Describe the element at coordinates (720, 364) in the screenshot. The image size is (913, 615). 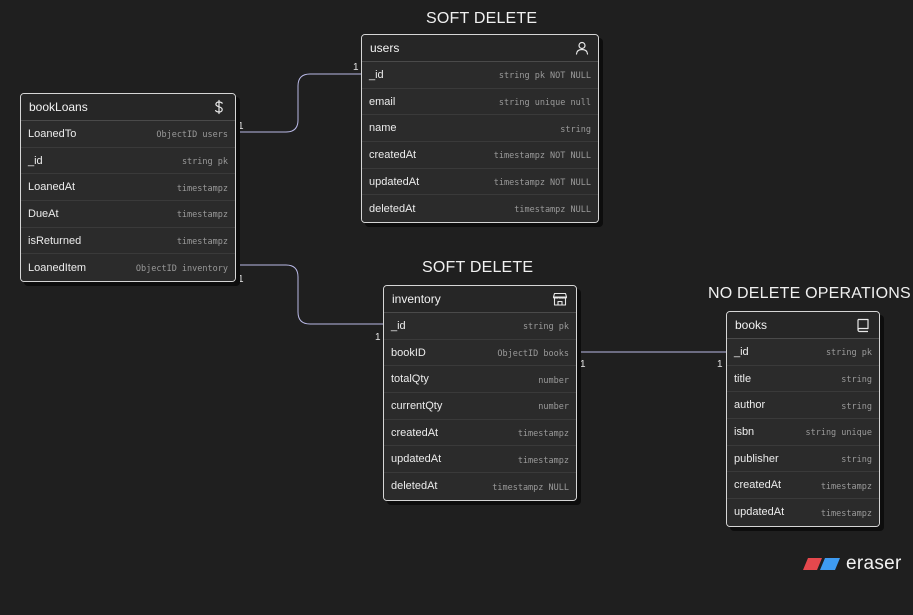
I see `cardinality-bookid-books: 1` at that location.